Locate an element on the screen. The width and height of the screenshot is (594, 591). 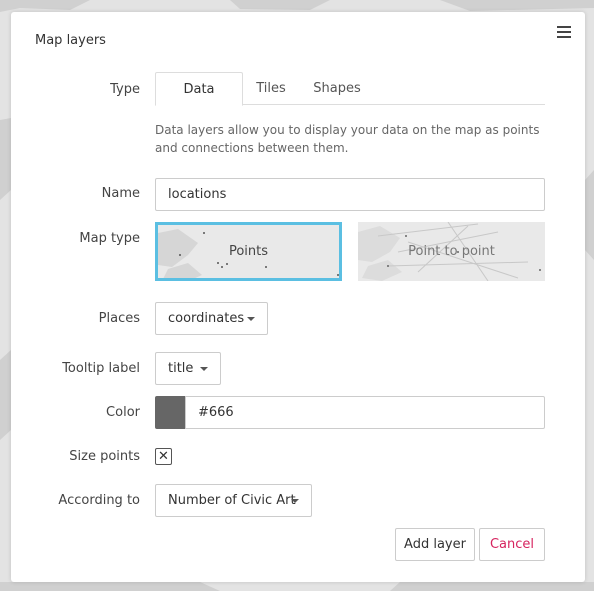
map-type-point-to-point: Point to point is located at coordinates (451, 251).